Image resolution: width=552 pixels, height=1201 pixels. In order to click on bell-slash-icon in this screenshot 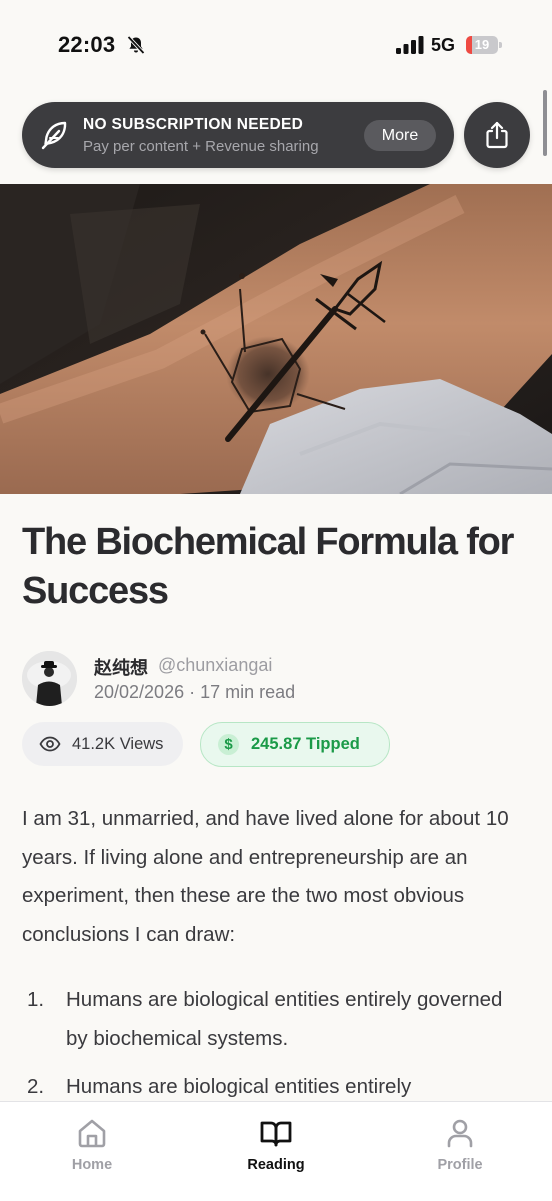, I will do `click(136, 45)`.